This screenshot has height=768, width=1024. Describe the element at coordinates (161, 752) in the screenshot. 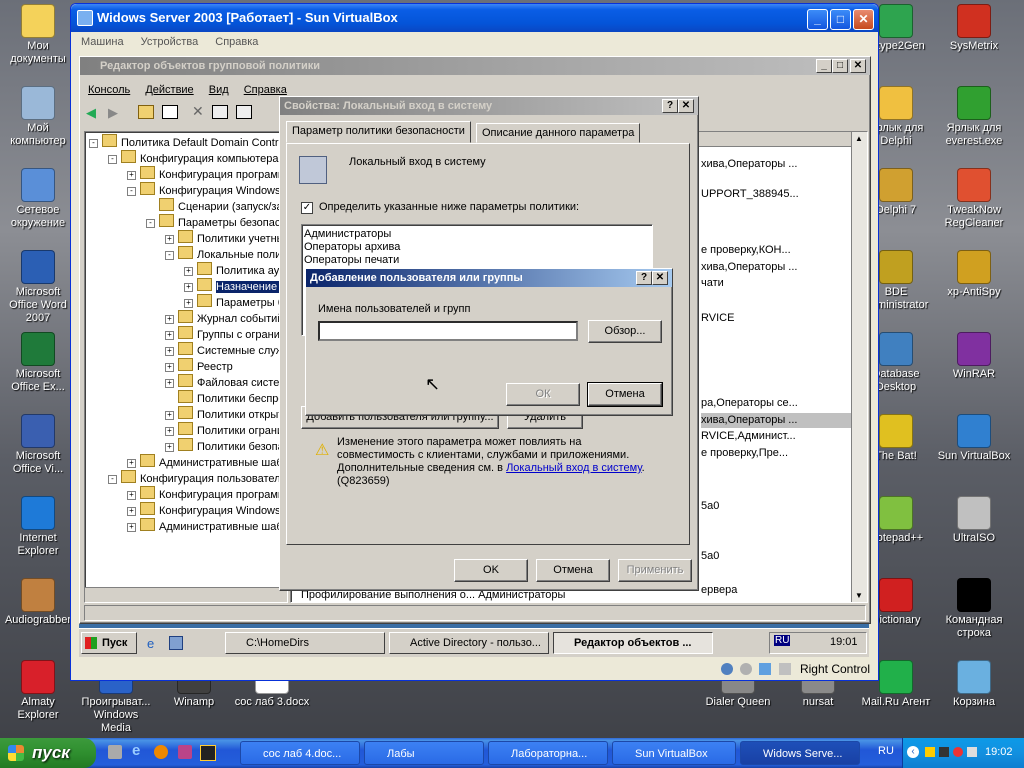

I see `quicklaunch-player-icon` at that location.